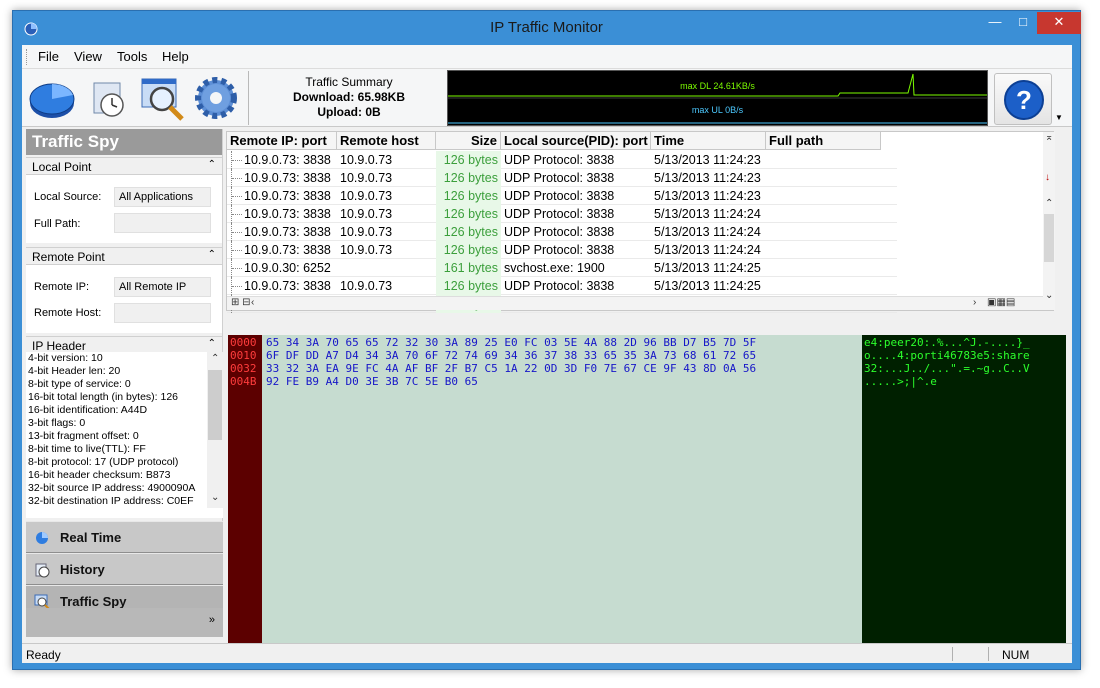 This screenshot has height=688, width=1100. What do you see at coordinates (823, 141) in the screenshot?
I see `col-full-path: Full path` at bounding box center [823, 141].